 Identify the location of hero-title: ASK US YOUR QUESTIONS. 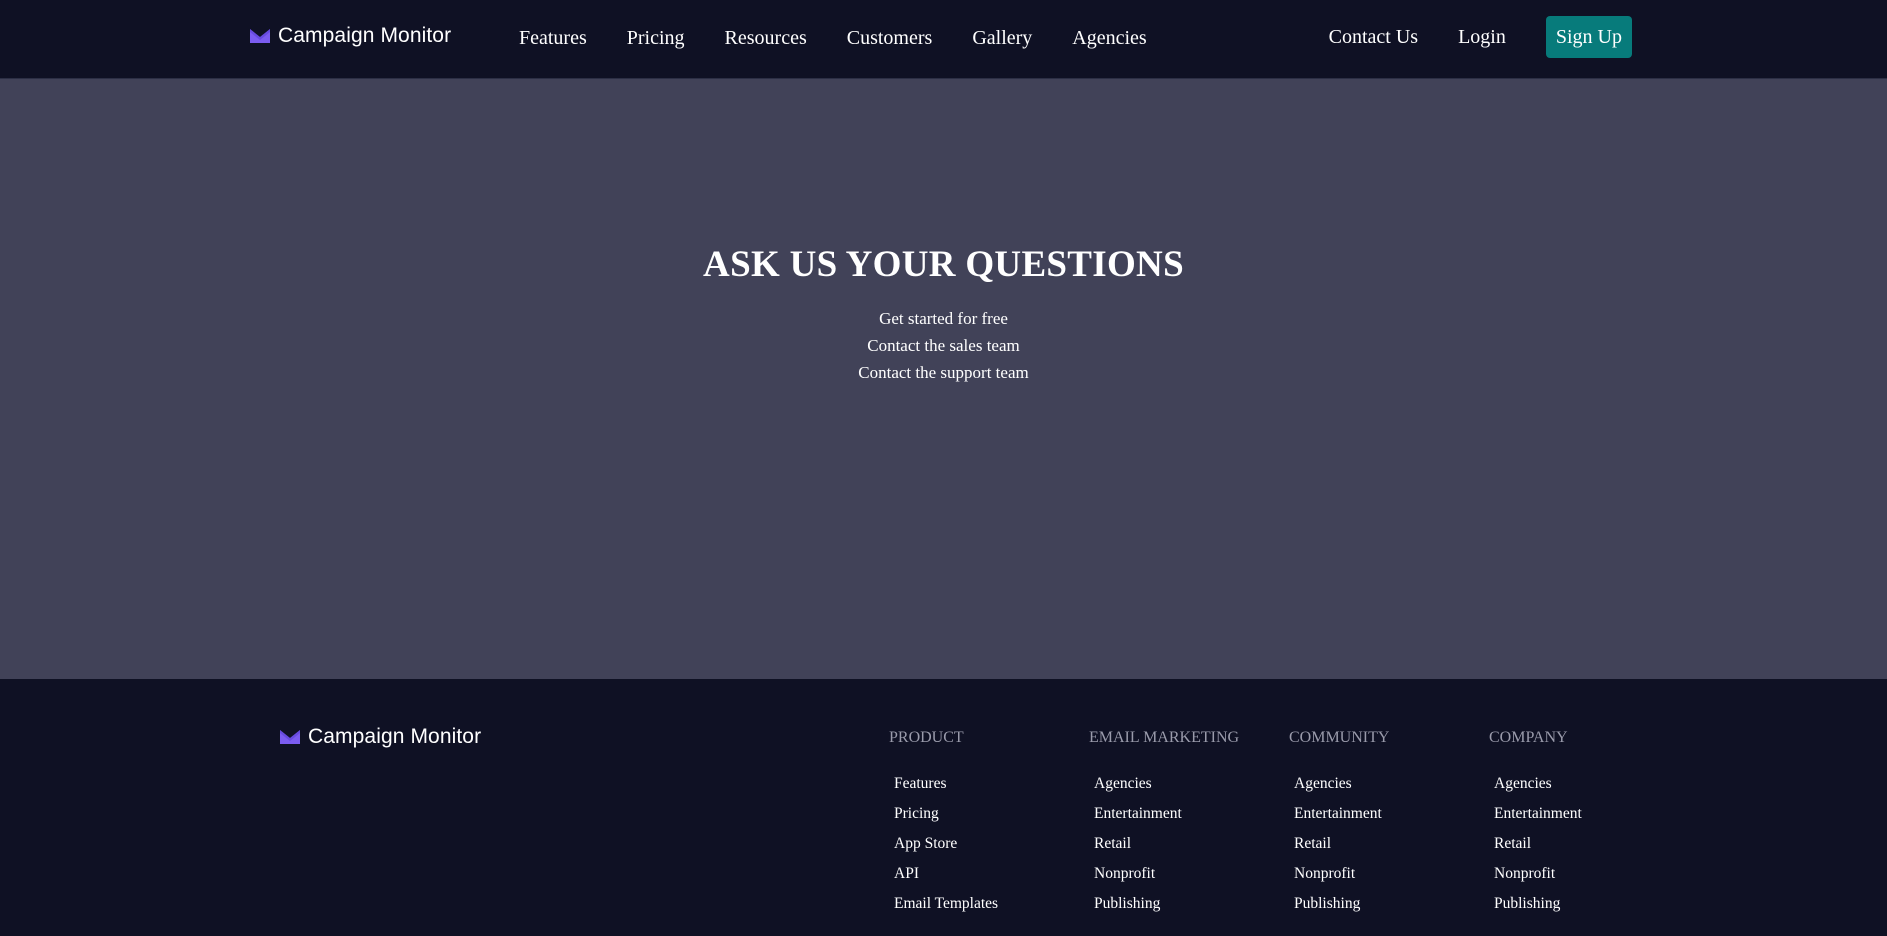
(943, 264).